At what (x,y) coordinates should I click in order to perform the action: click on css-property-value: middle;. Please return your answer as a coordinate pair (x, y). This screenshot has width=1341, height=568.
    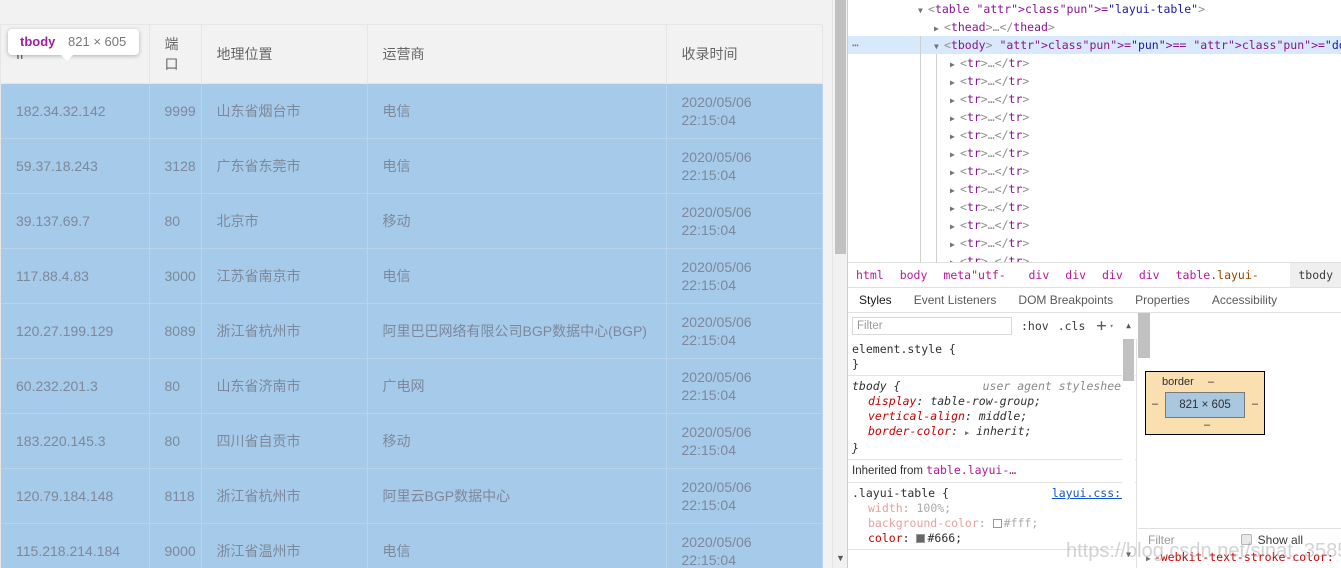
    Looking at the image, I should click on (1003, 416).